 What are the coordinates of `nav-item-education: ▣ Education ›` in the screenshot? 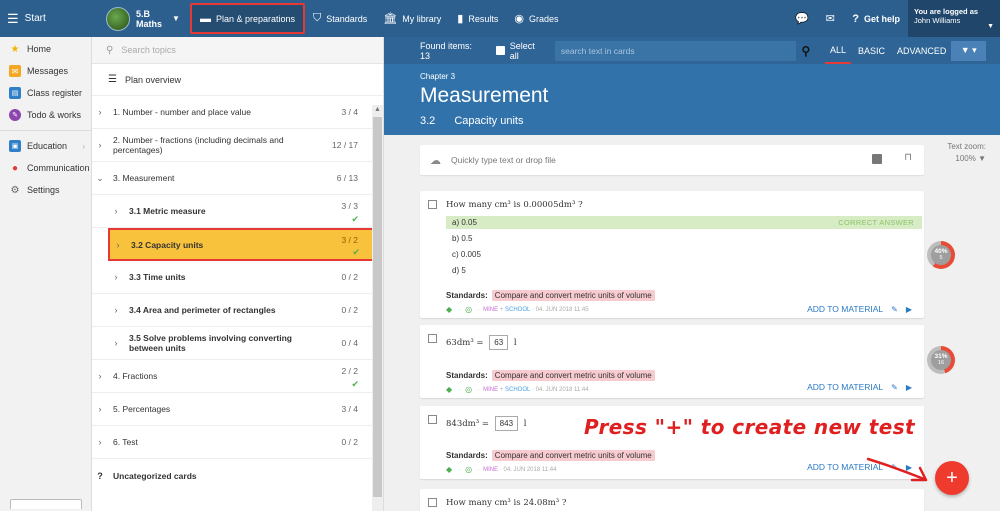 It's located at (45, 146).